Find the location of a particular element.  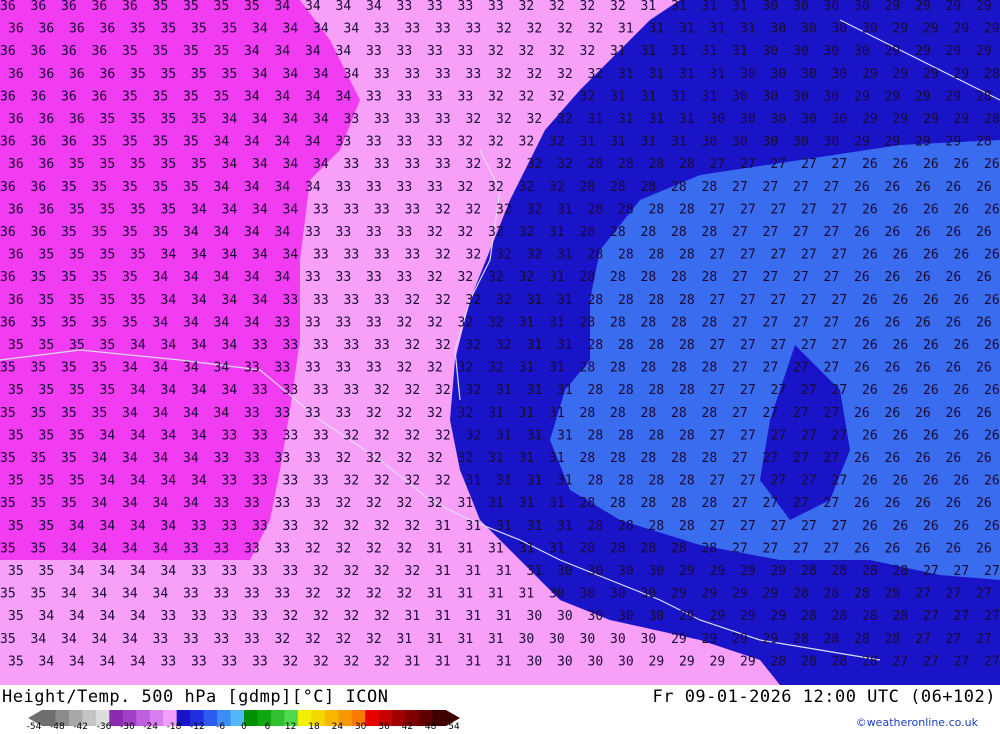

legend-tick-label: -18 is located at coordinates (174, 727).